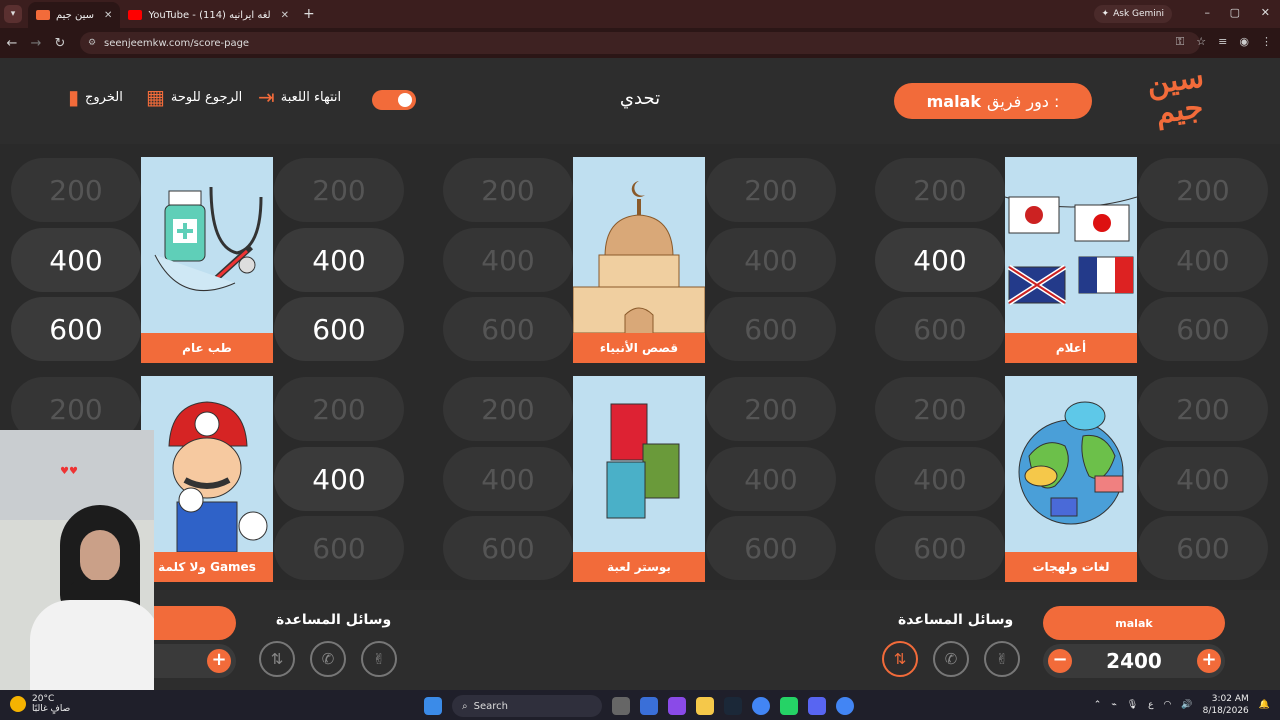  Describe the element at coordinates (1180, 42) in the screenshot. I see `password-key-icon: ⚿` at that location.